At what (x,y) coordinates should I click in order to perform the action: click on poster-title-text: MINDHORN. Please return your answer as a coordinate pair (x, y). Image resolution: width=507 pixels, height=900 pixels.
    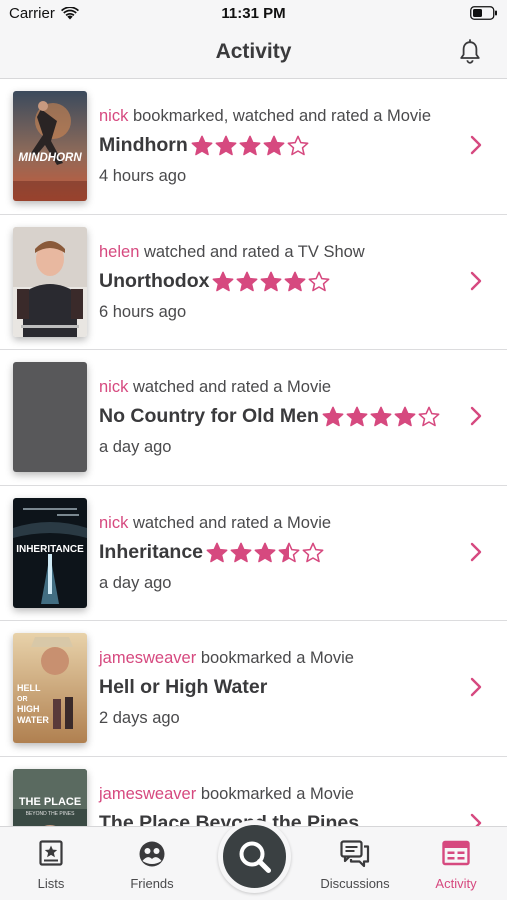
    Looking at the image, I should click on (50, 158).